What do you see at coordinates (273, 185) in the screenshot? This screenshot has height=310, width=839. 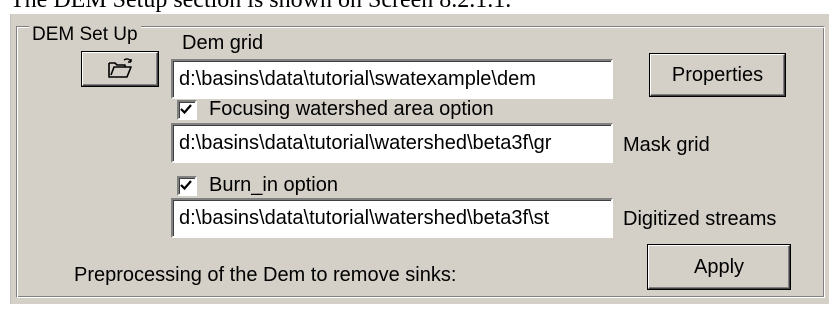 I see `burn-in-option-label: Burn_in option` at bounding box center [273, 185].